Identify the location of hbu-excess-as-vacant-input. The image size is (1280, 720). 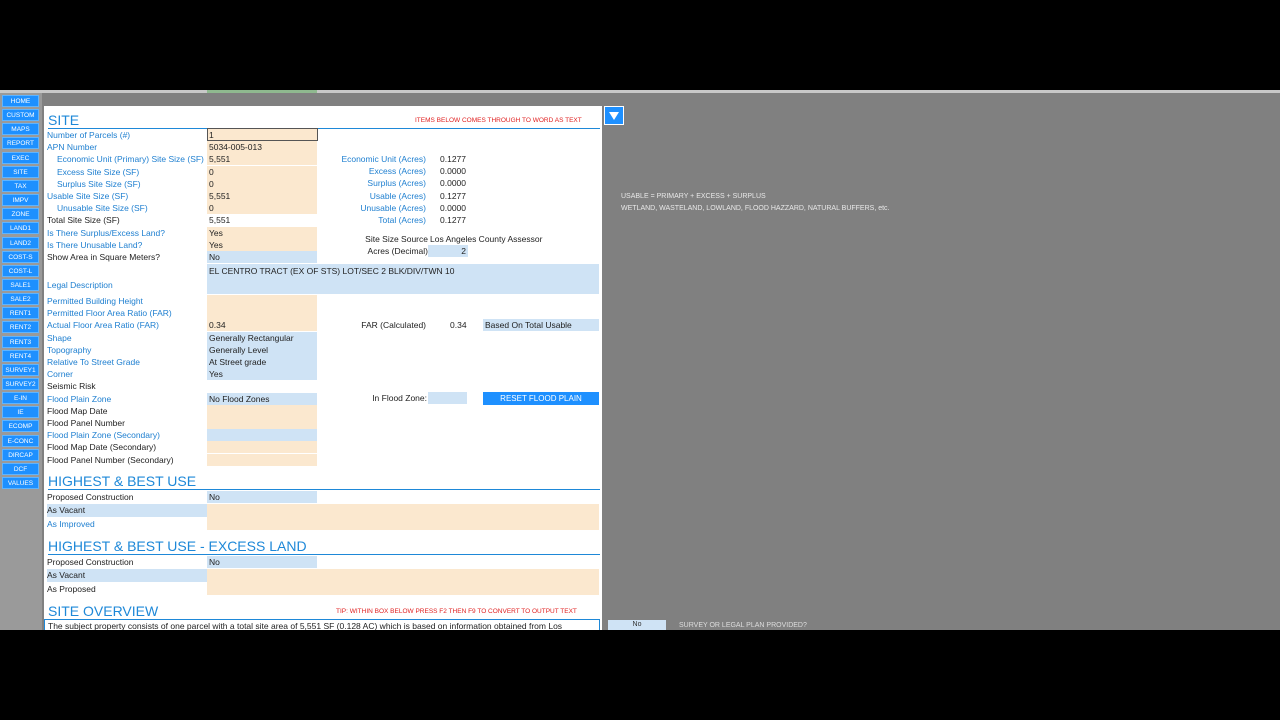
(403, 582).